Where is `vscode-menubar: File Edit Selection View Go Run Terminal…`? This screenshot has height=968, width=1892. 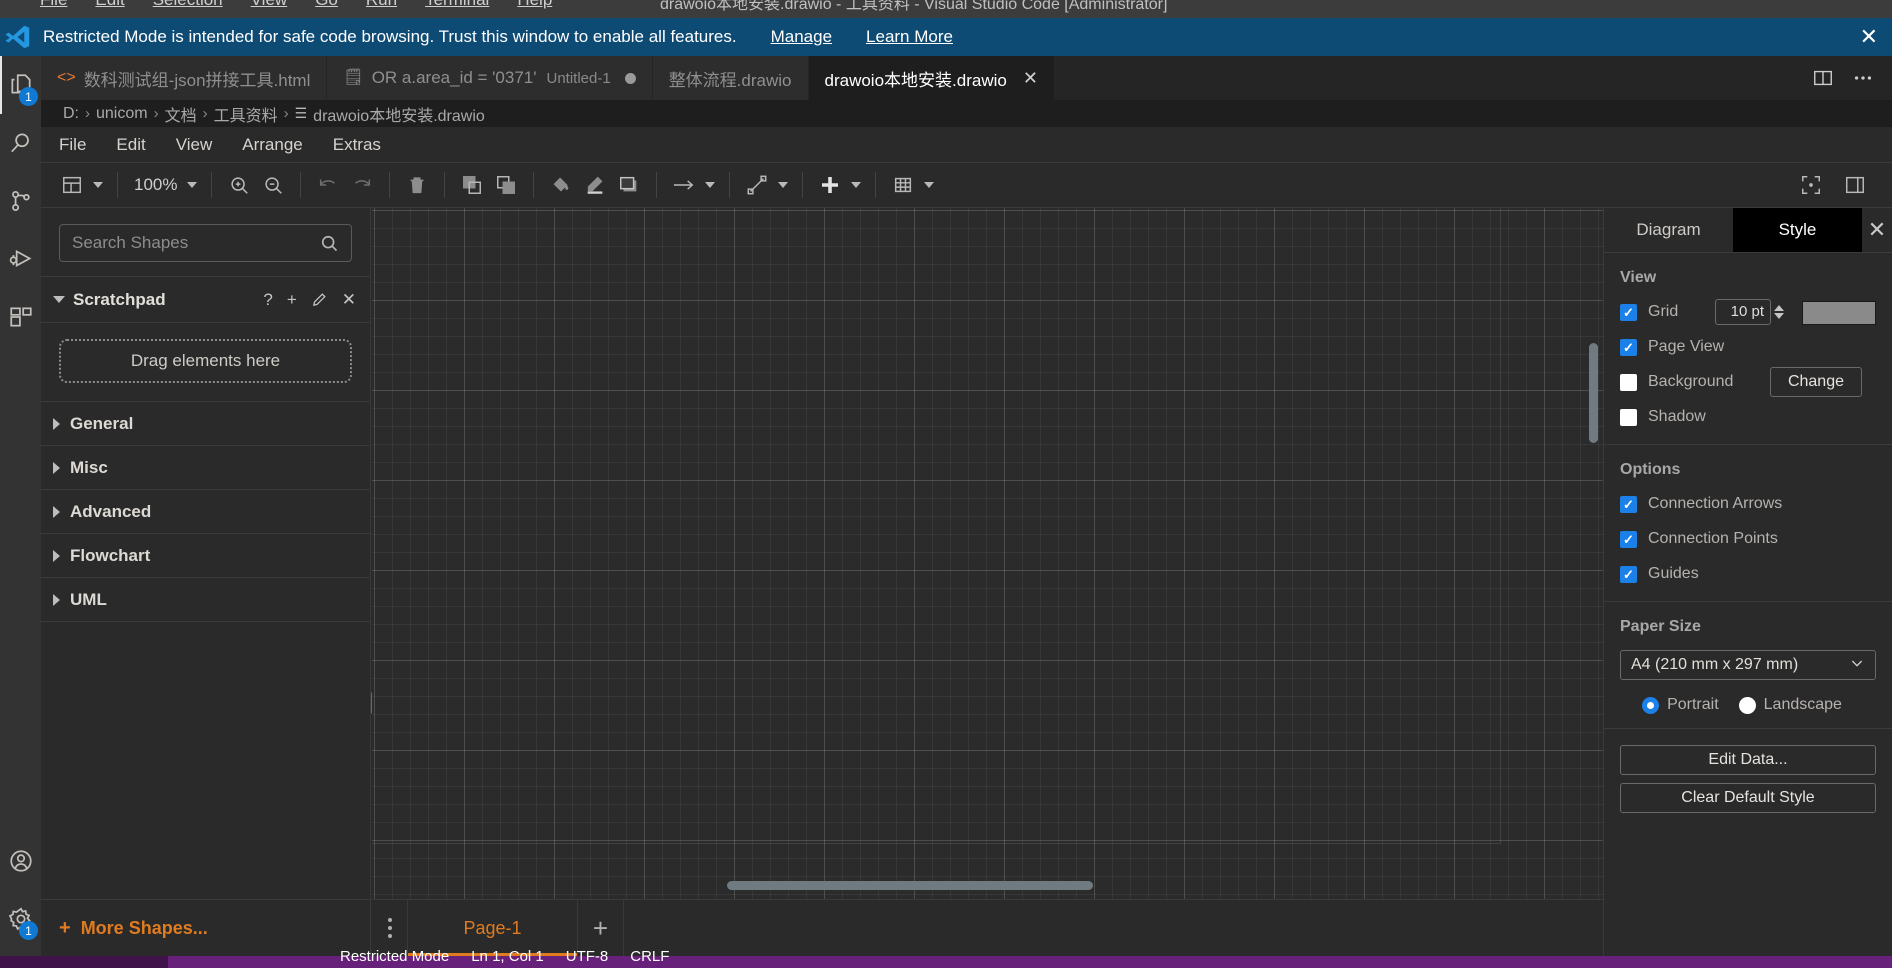 vscode-menubar: File Edit Selection View Go Run Terminal… is located at coordinates (946, 9).